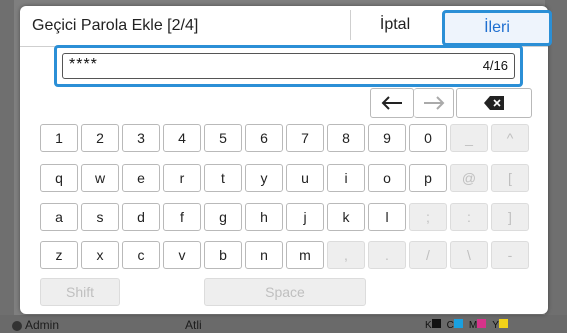  I want to click on password-input-highlight: **** 4/16, so click(288, 66).